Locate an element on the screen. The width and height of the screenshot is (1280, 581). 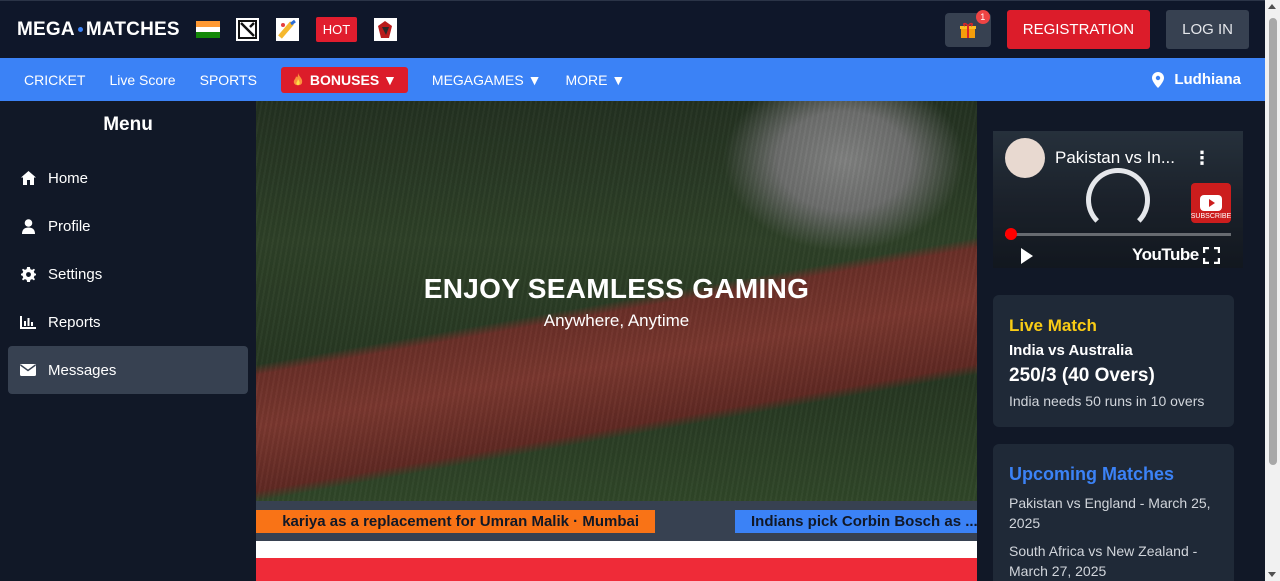
sidebar-item-reports: Reports is located at coordinates (128, 322).